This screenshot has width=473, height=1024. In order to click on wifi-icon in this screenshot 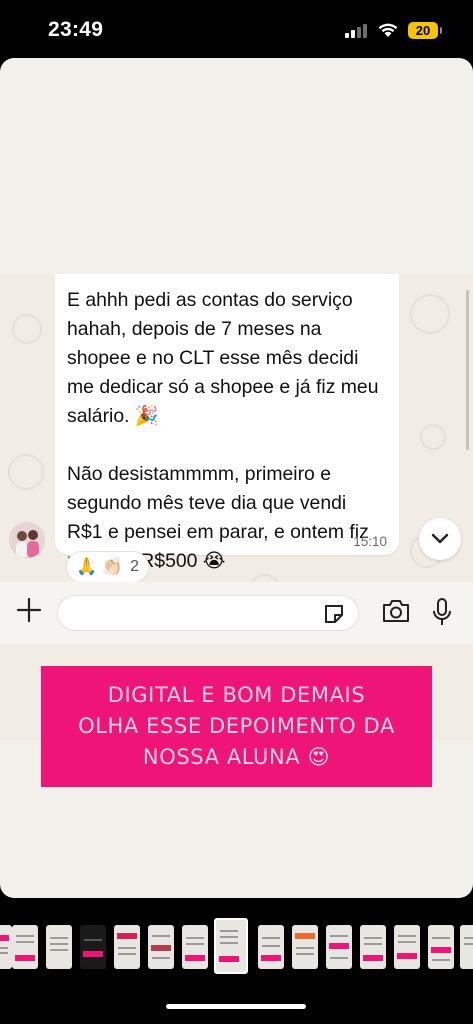, I will do `click(388, 32)`.